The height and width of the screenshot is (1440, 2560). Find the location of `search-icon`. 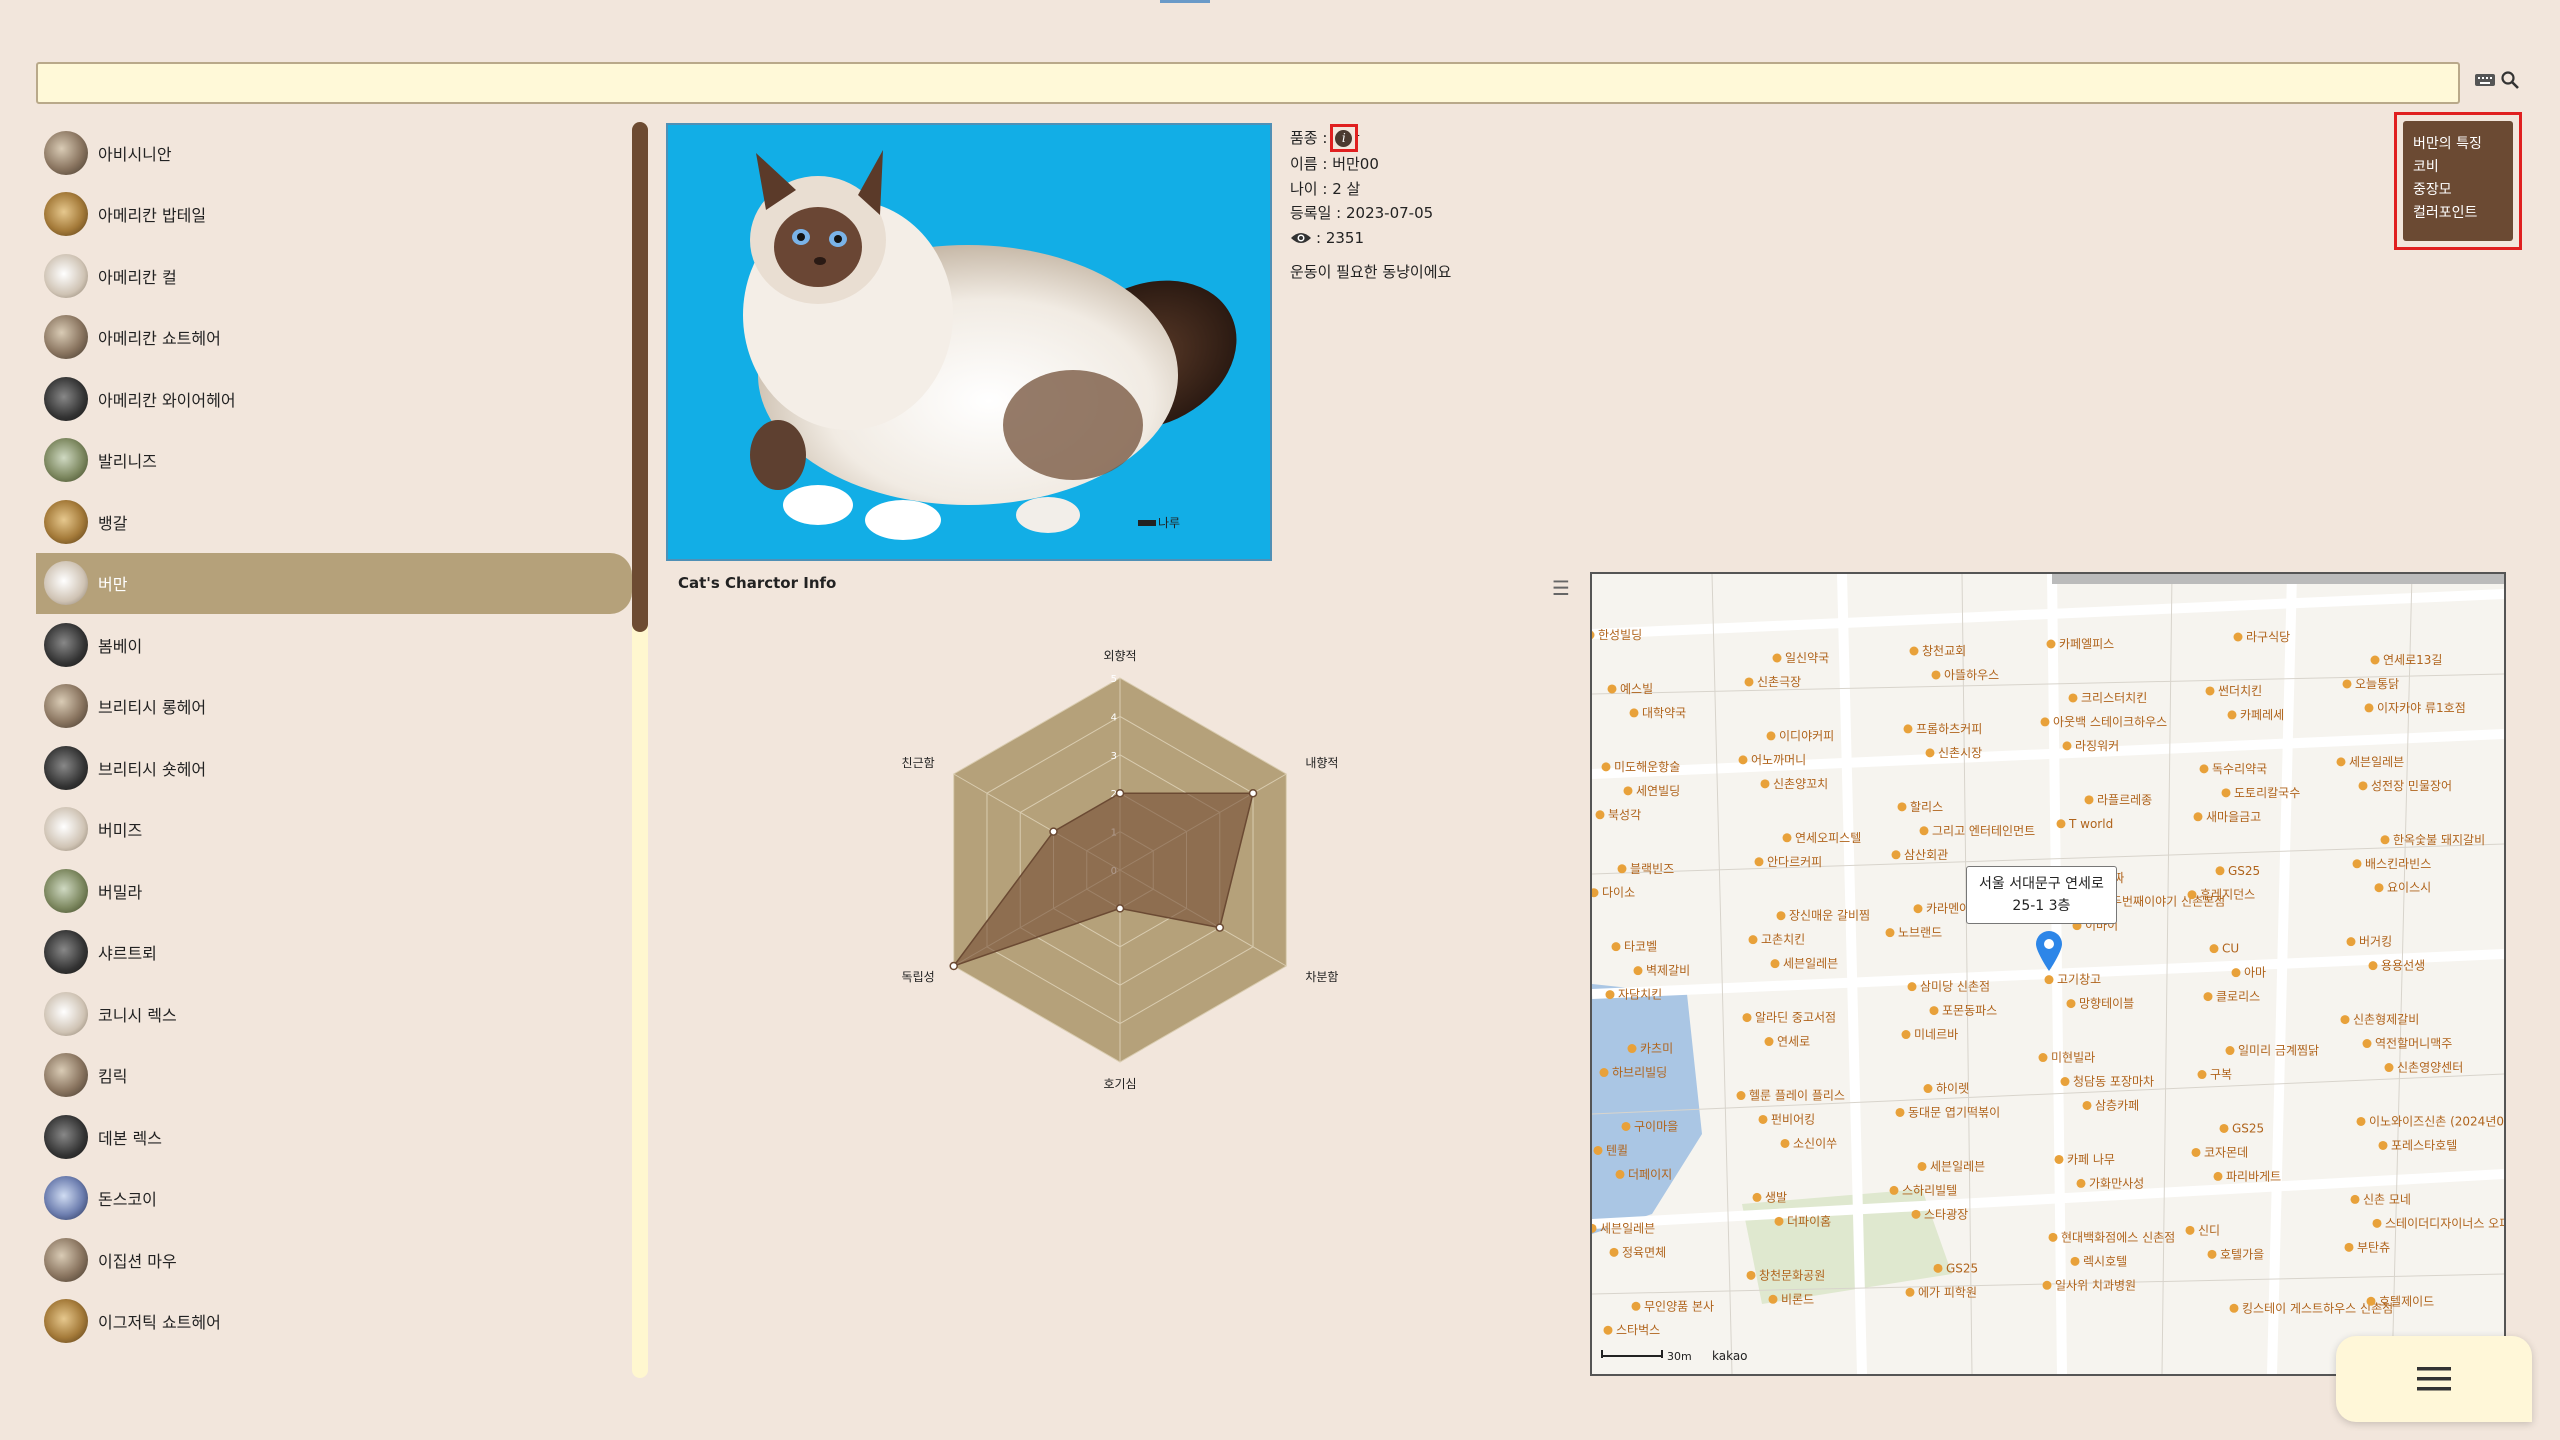

search-icon is located at coordinates (2510, 80).